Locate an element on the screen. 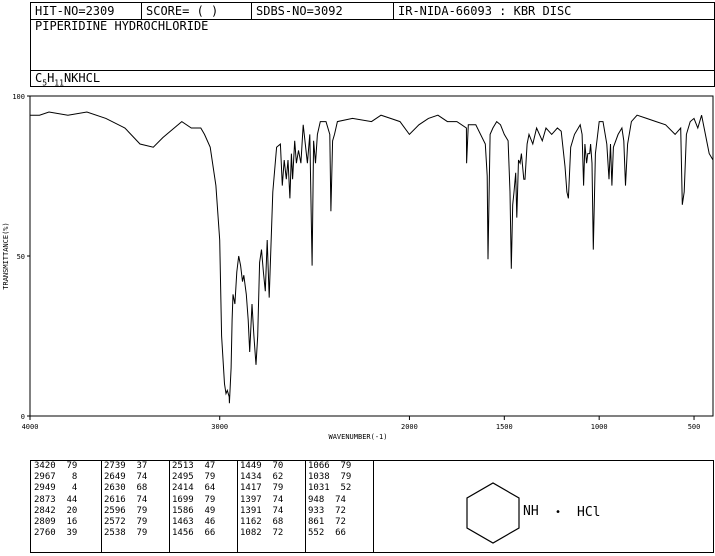 This screenshot has width=715, height=556. peak-table-cell: 1699 79 is located at coordinates (194, 499).